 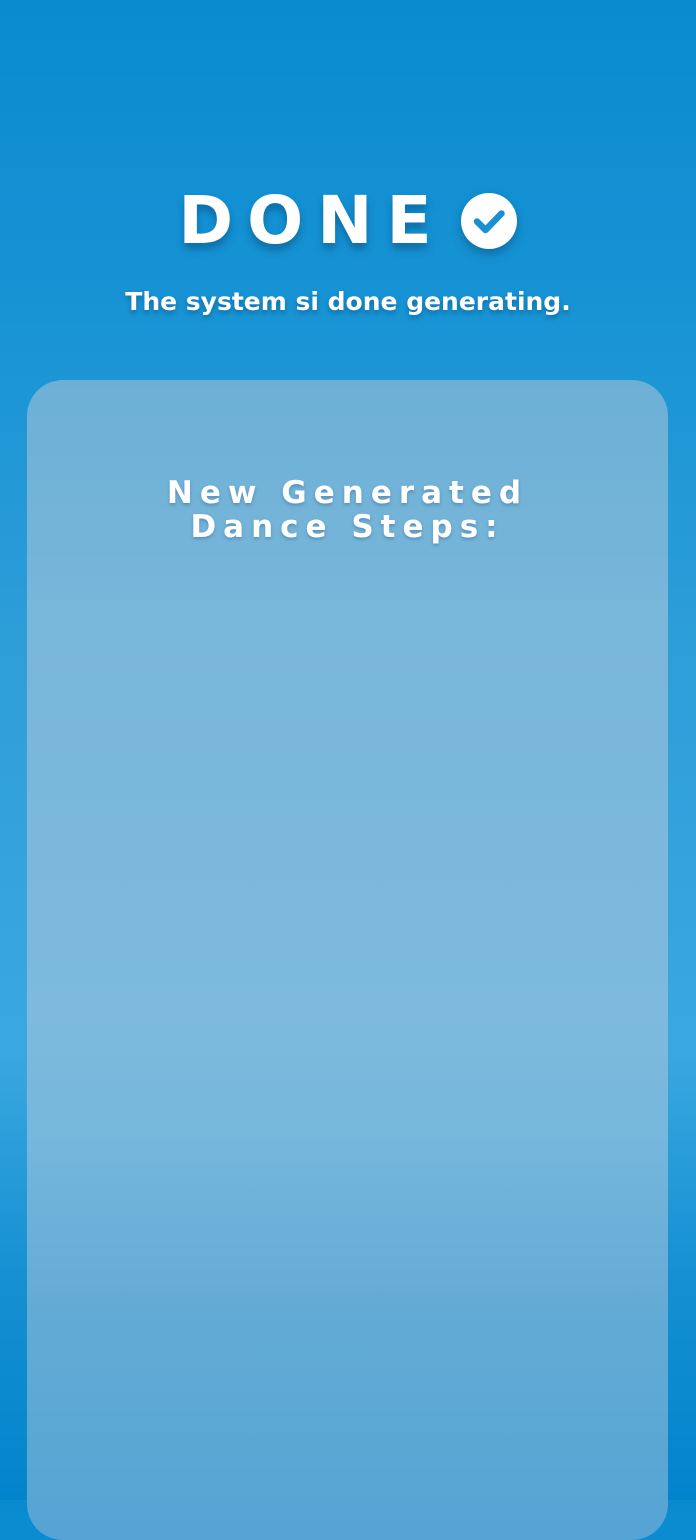 I want to click on card-heading-line-1: New Generated, so click(x=347, y=493).